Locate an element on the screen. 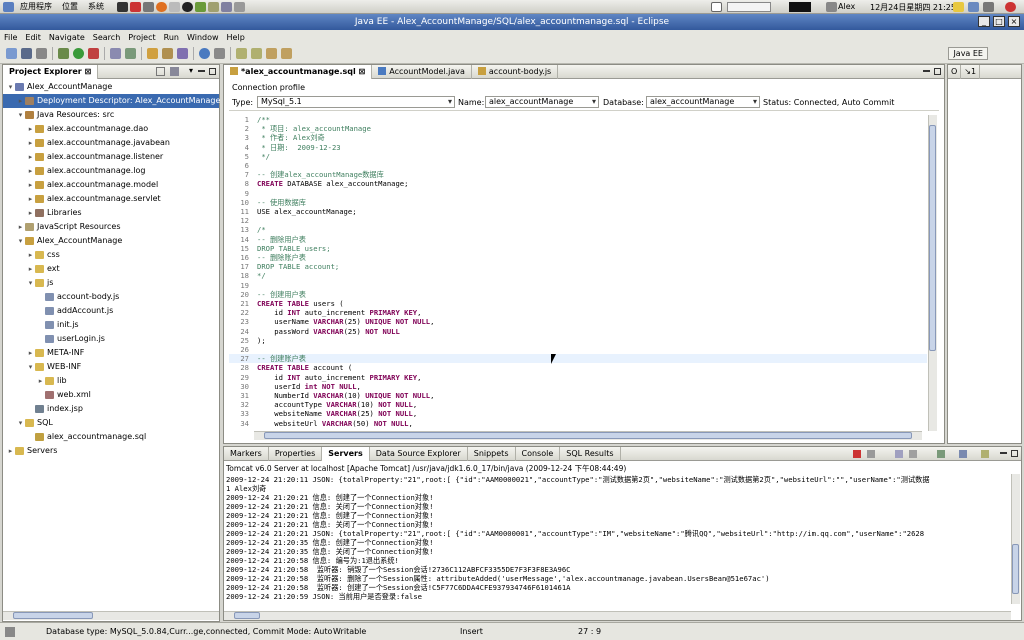 This screenshot has height=640, width=1024. chat-launcher-icon is located at coordinates (200, 6).